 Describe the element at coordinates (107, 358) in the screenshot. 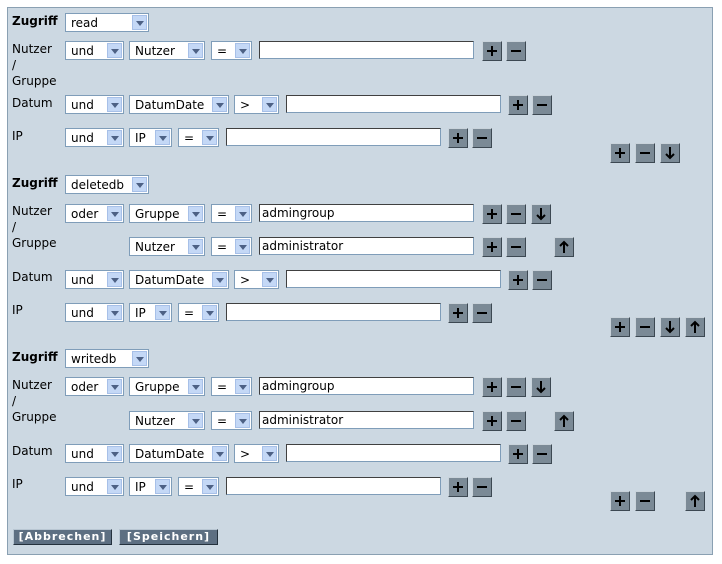

I see `access-select: writedb` at that location.